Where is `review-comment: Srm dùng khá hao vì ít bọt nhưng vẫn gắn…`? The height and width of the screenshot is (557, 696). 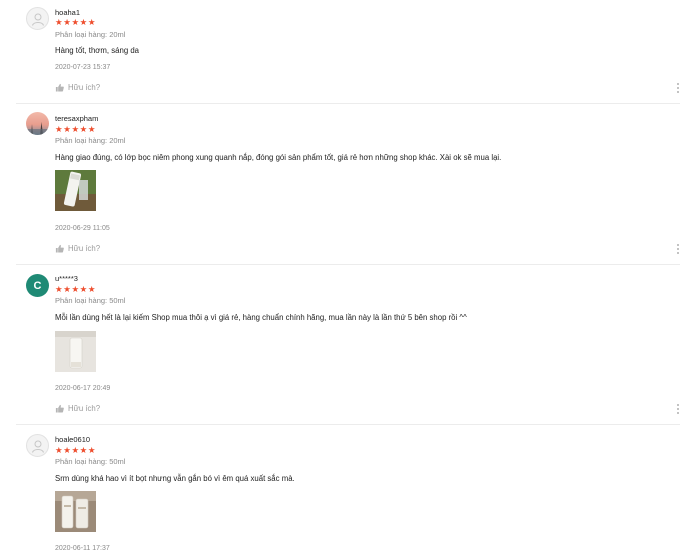 review-comment: Srm dùng khá hao vì ít bọt nhưng vẫn gắn… is located at coordinates (175, 478).